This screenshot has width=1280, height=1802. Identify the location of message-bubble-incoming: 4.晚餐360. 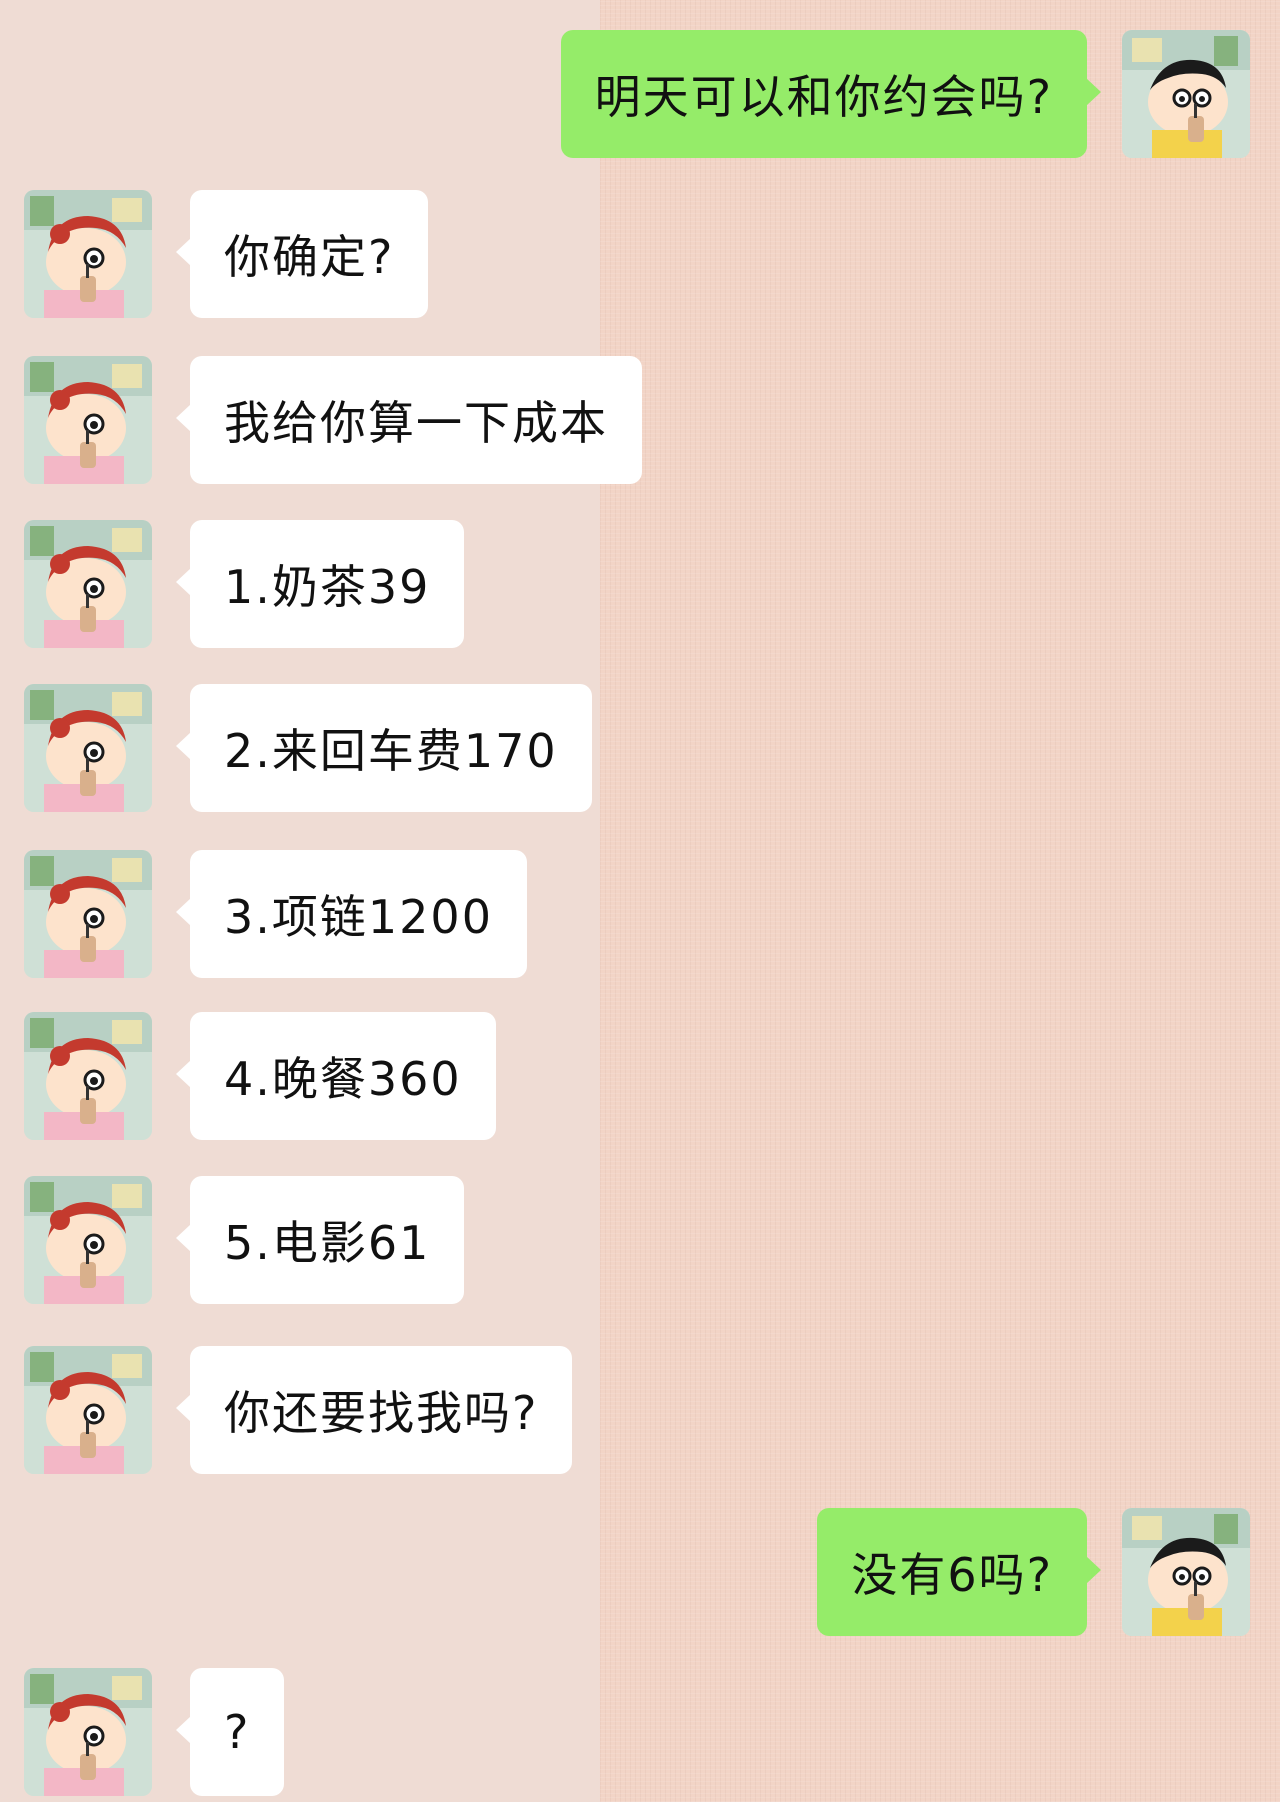
(336, 1076).